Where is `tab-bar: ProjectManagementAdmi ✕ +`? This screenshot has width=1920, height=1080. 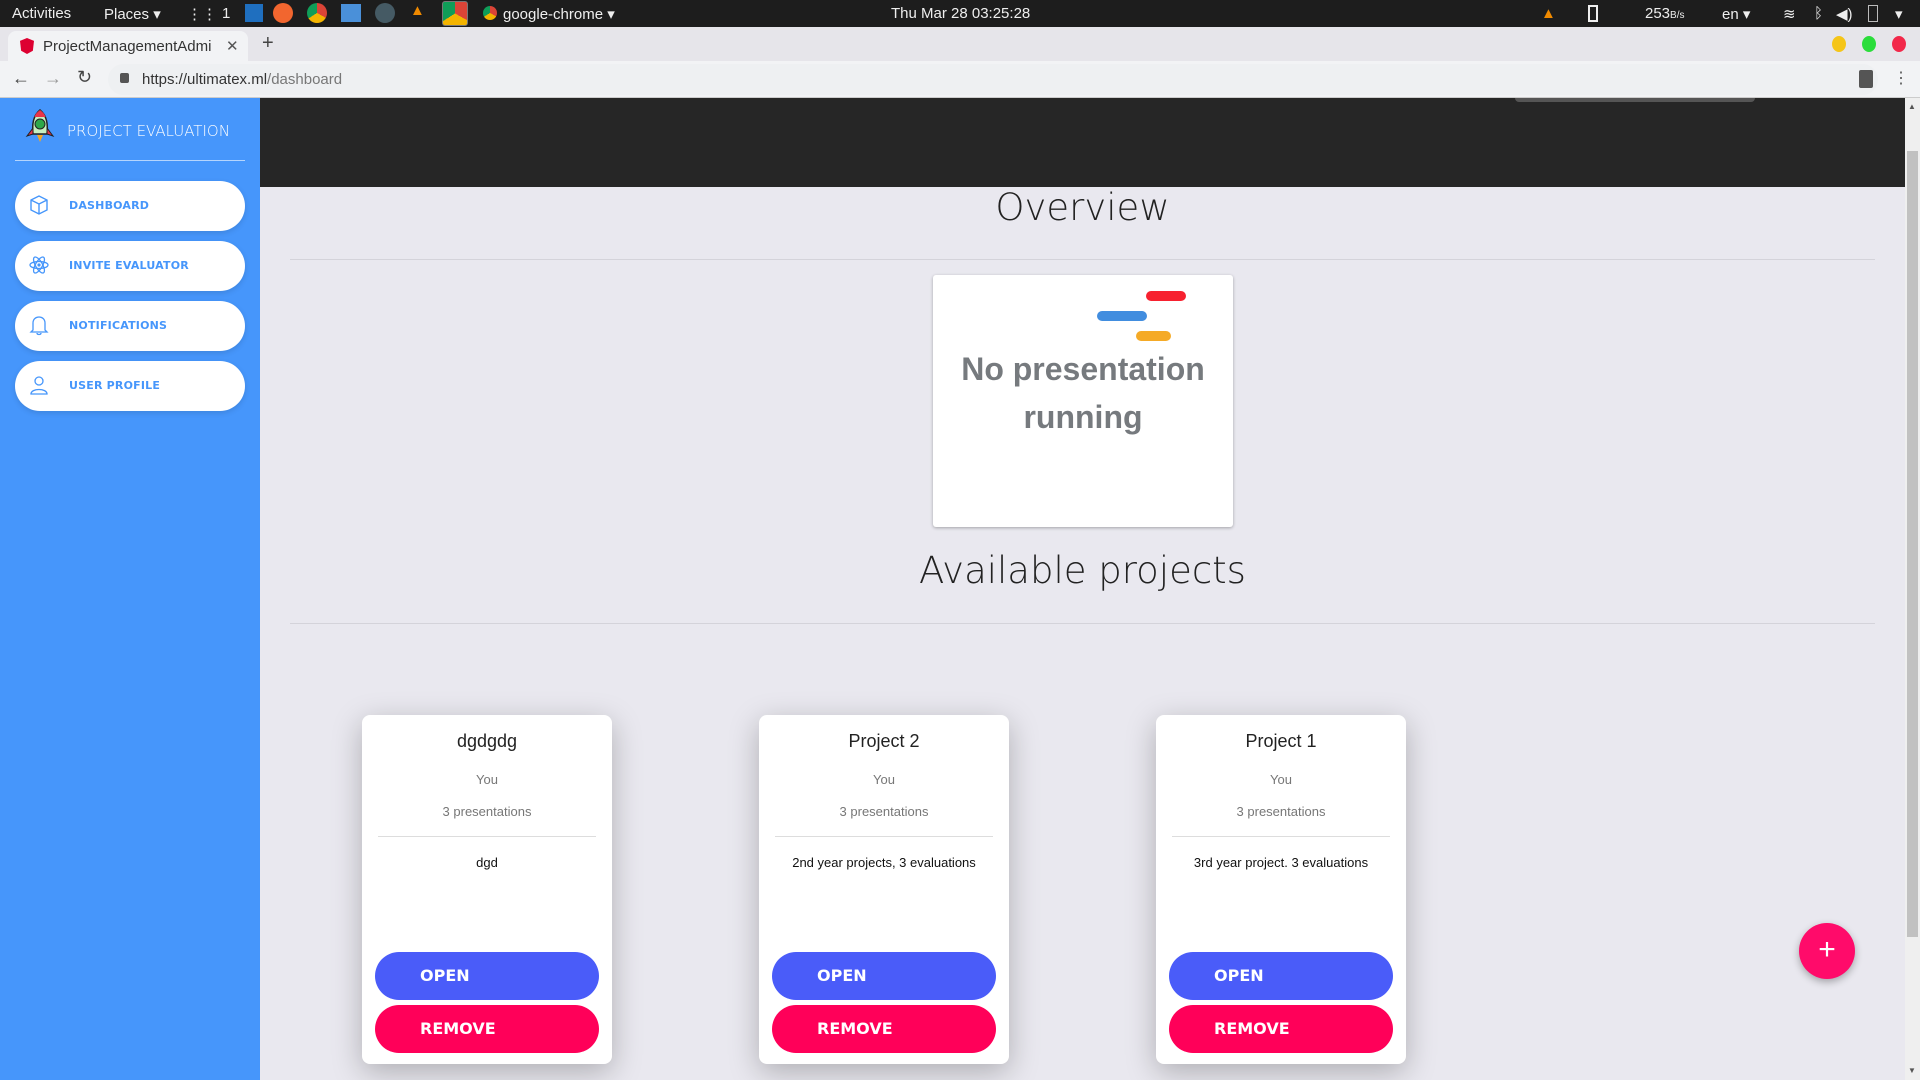
tab-bar: ProjectManagementAdmi ✕ + is located at coordinates (960, 44).